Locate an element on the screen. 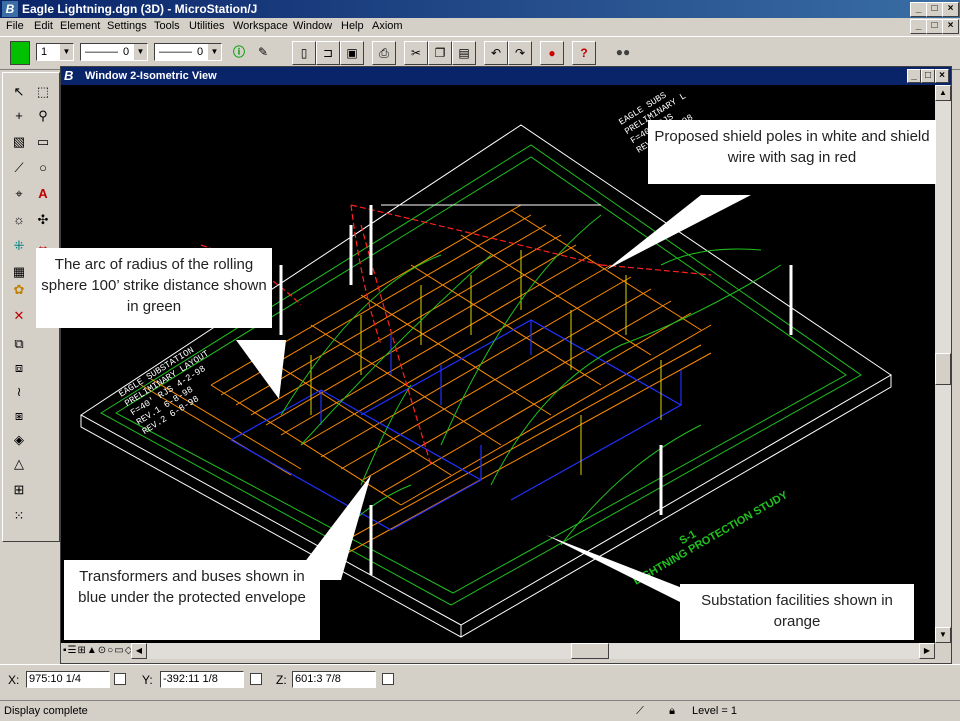  view-maximize-button: □ is located at coordinates (928, 76).